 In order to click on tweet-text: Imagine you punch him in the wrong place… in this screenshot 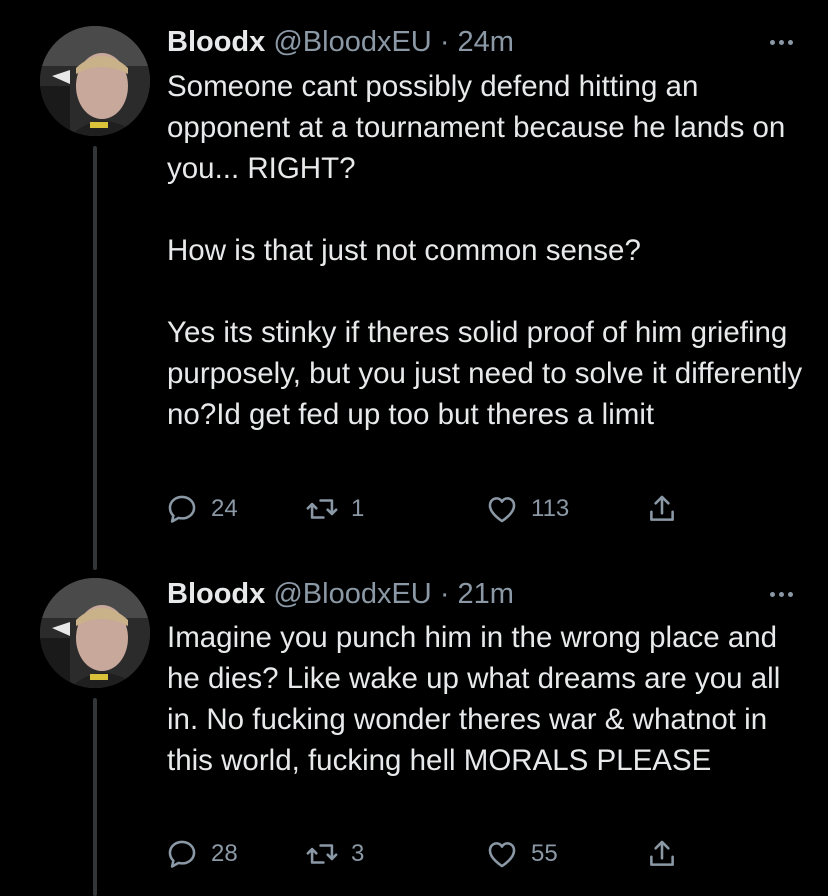, I will do `click(474, 699)`.